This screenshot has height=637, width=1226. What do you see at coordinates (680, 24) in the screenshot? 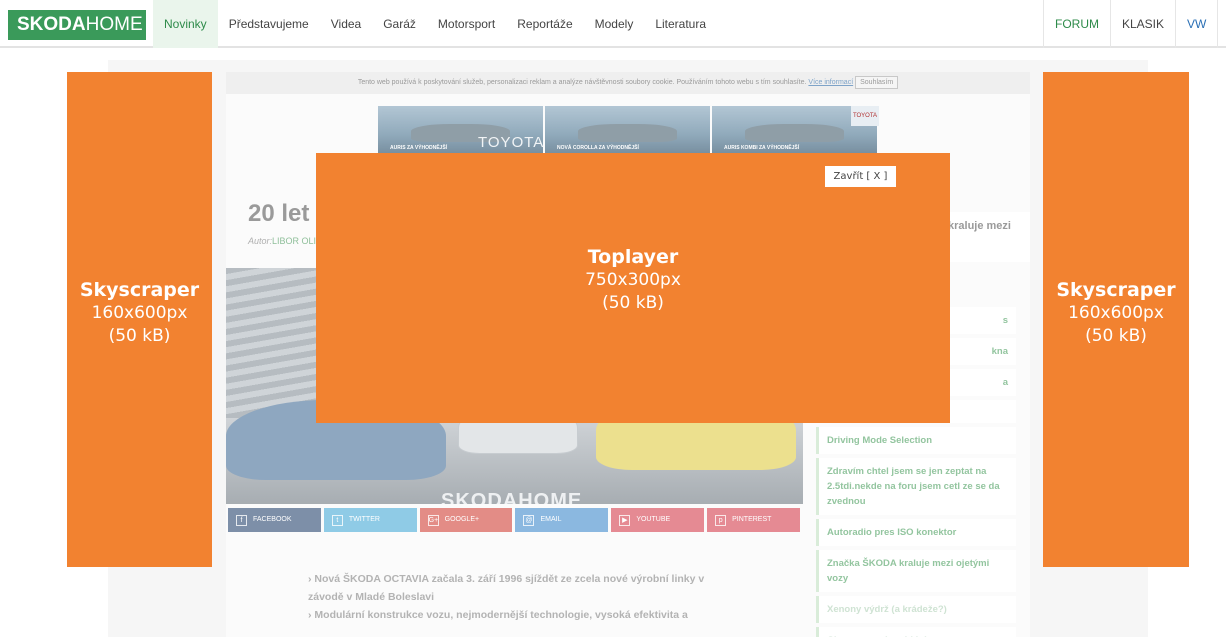
I see `nav-item-literatura: Literatura` at bounding box center [680, 24].